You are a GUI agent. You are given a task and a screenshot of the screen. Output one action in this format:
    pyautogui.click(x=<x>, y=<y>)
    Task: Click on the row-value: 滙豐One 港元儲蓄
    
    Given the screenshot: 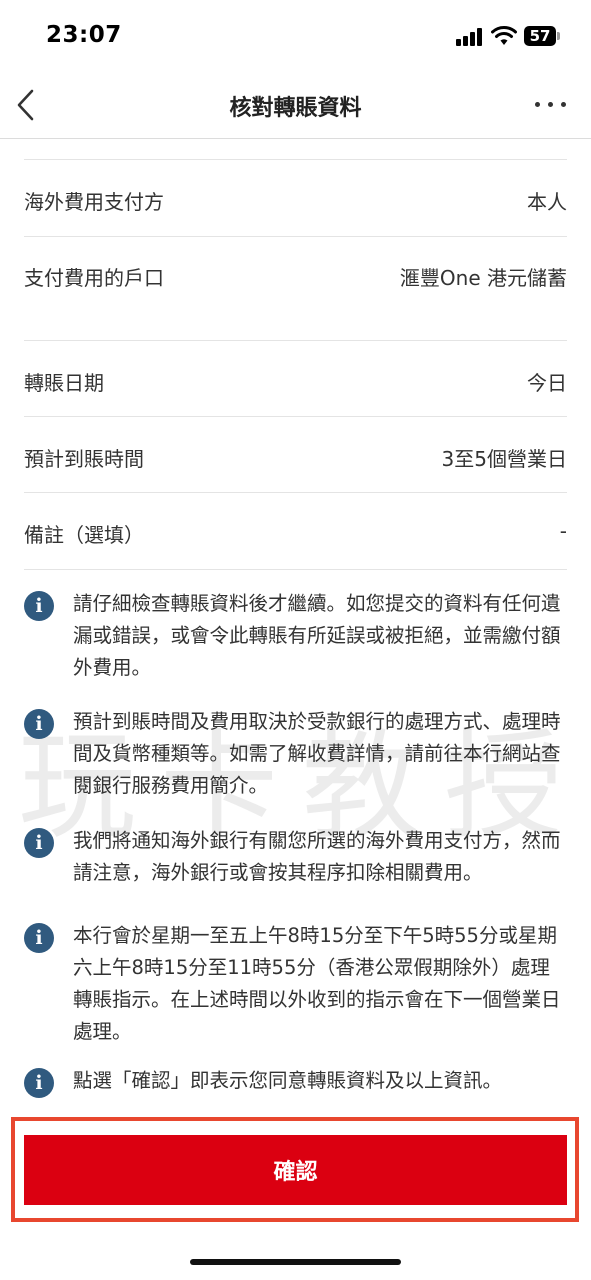 What is the action you would take?
    pyautogui.click(x=483, y=278)
    